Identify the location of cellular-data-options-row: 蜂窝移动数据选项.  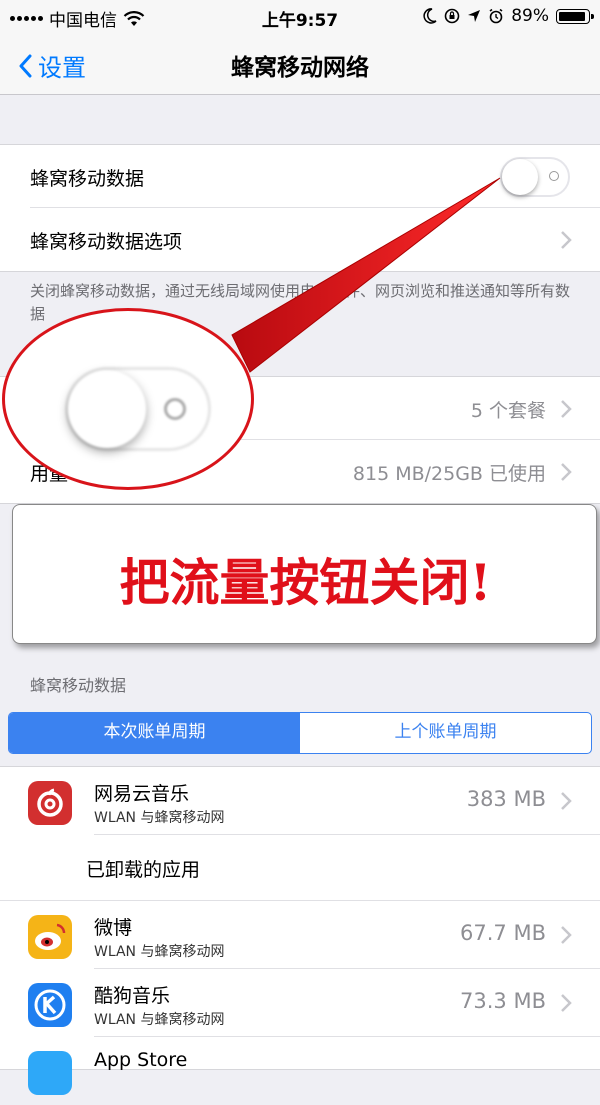
(300, 239).